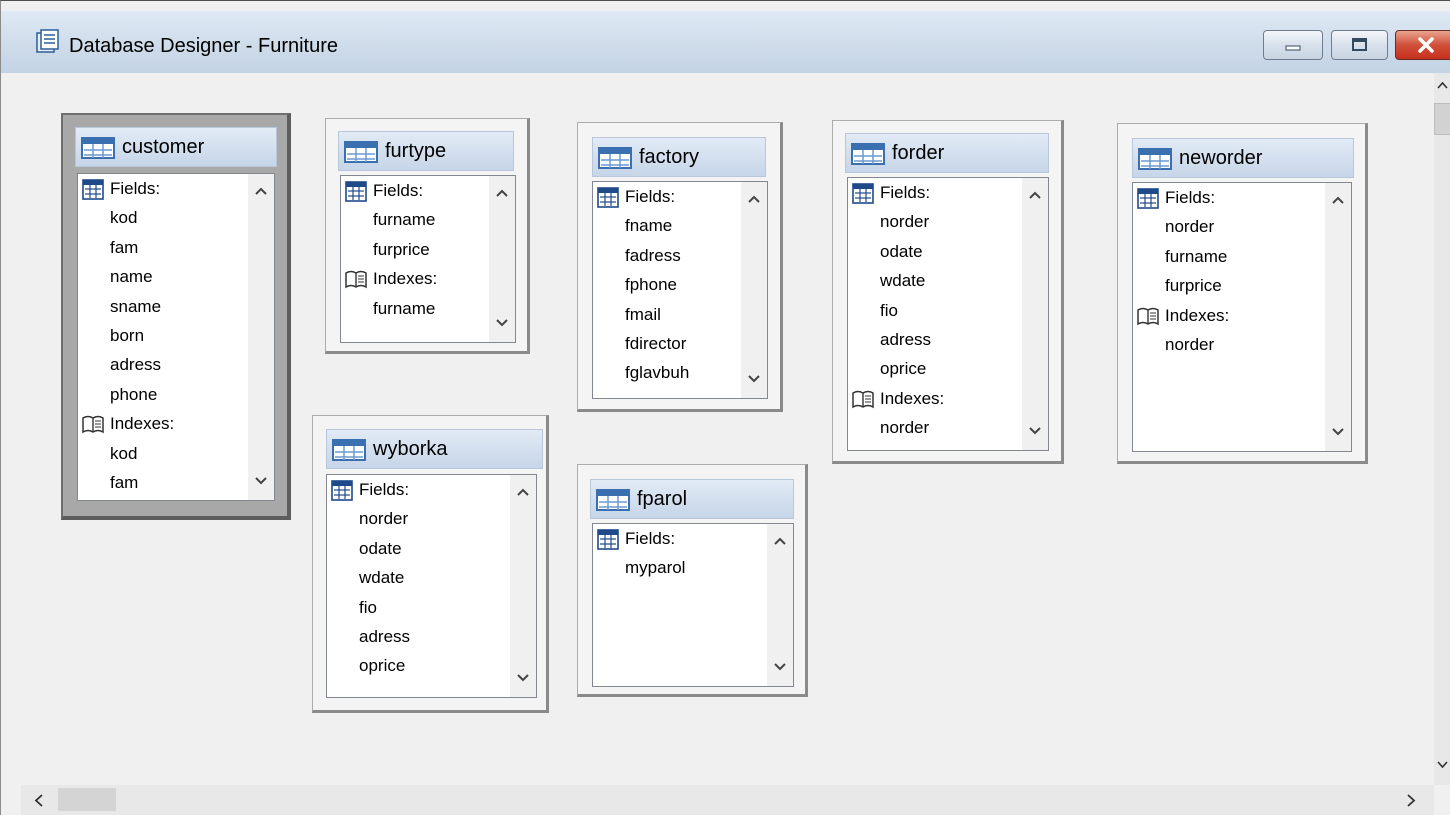 The image size is (1450, 815). What do you see at coordinates (434, 449) in the screenshot?
I see `table-header: wyborka` at bounding box center [434, 449].